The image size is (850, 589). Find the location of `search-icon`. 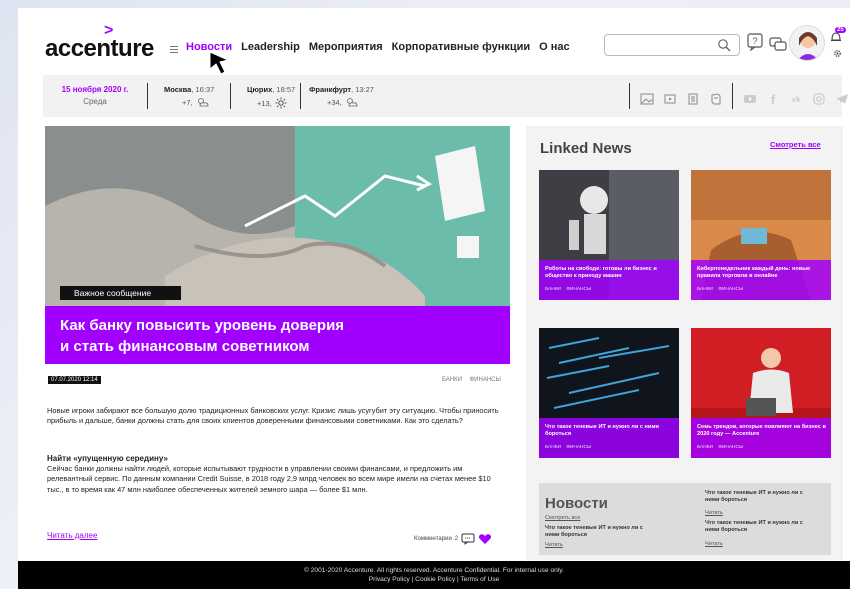

search-icon is located at coordinates (724, 45).